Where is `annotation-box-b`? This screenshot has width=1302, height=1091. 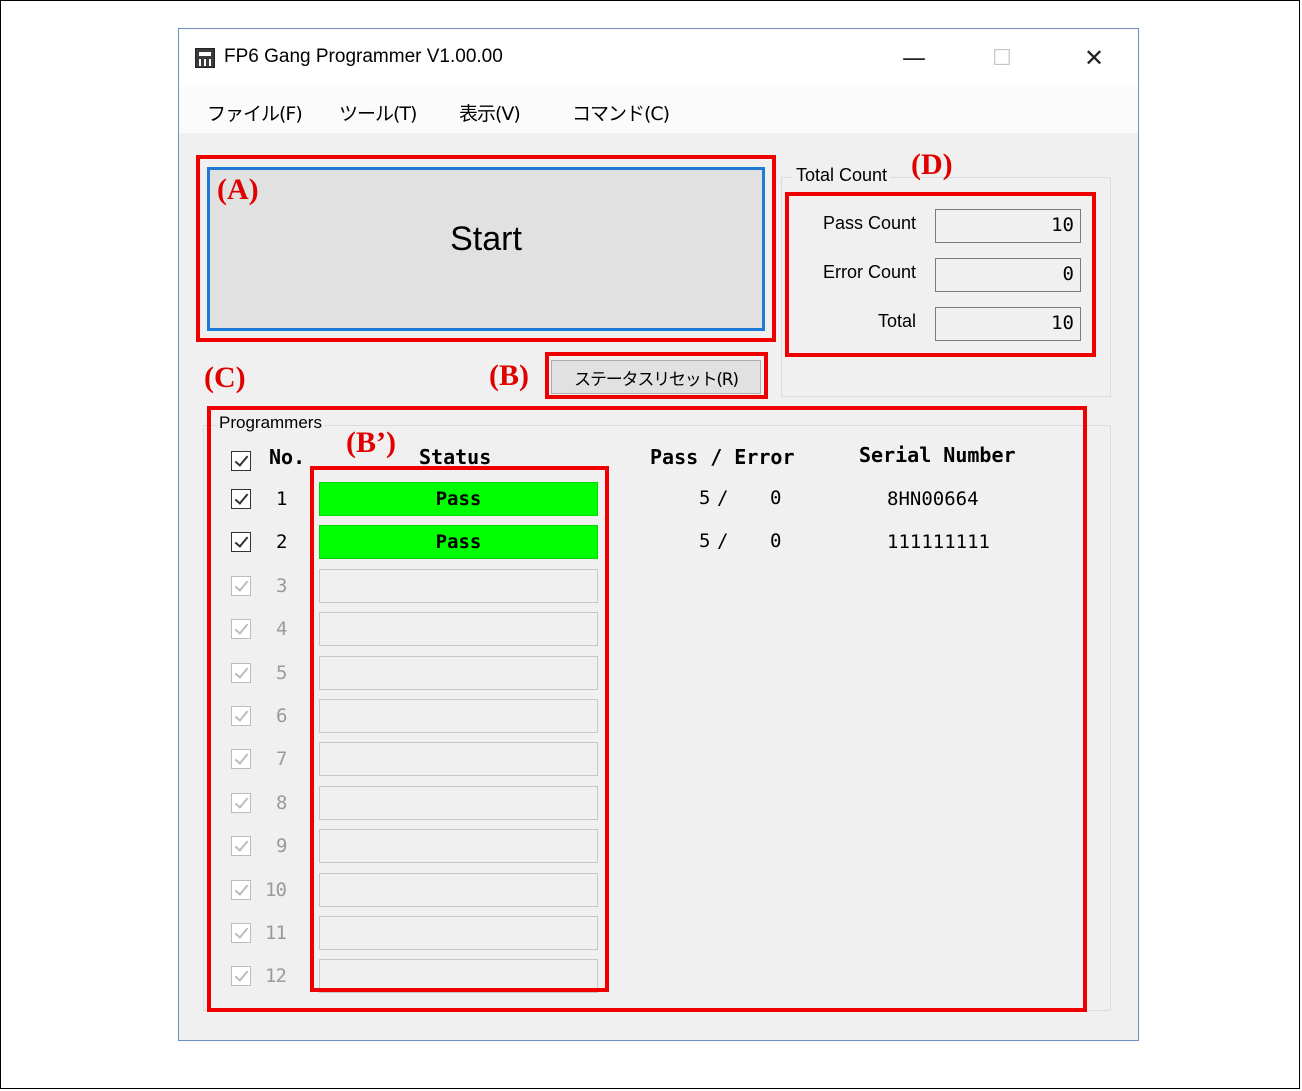 annotation-box-b is located at coordinates (656, 375).